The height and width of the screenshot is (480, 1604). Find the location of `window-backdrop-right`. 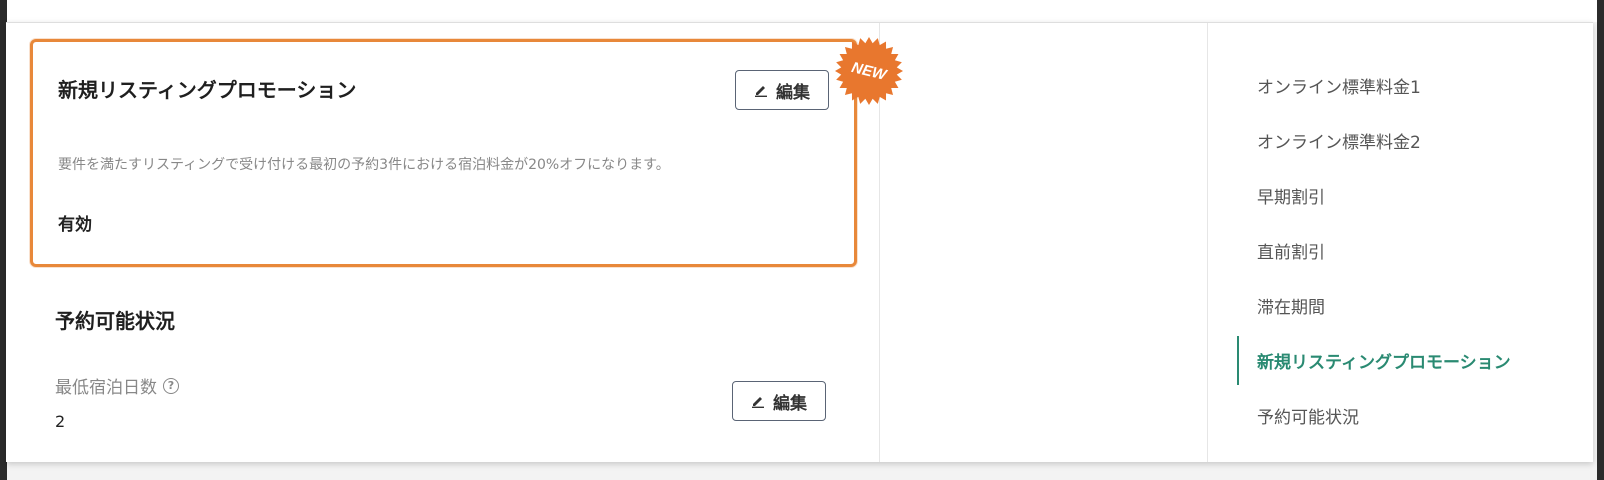

window-backdrop-right is located at coordinates (1600, 240).